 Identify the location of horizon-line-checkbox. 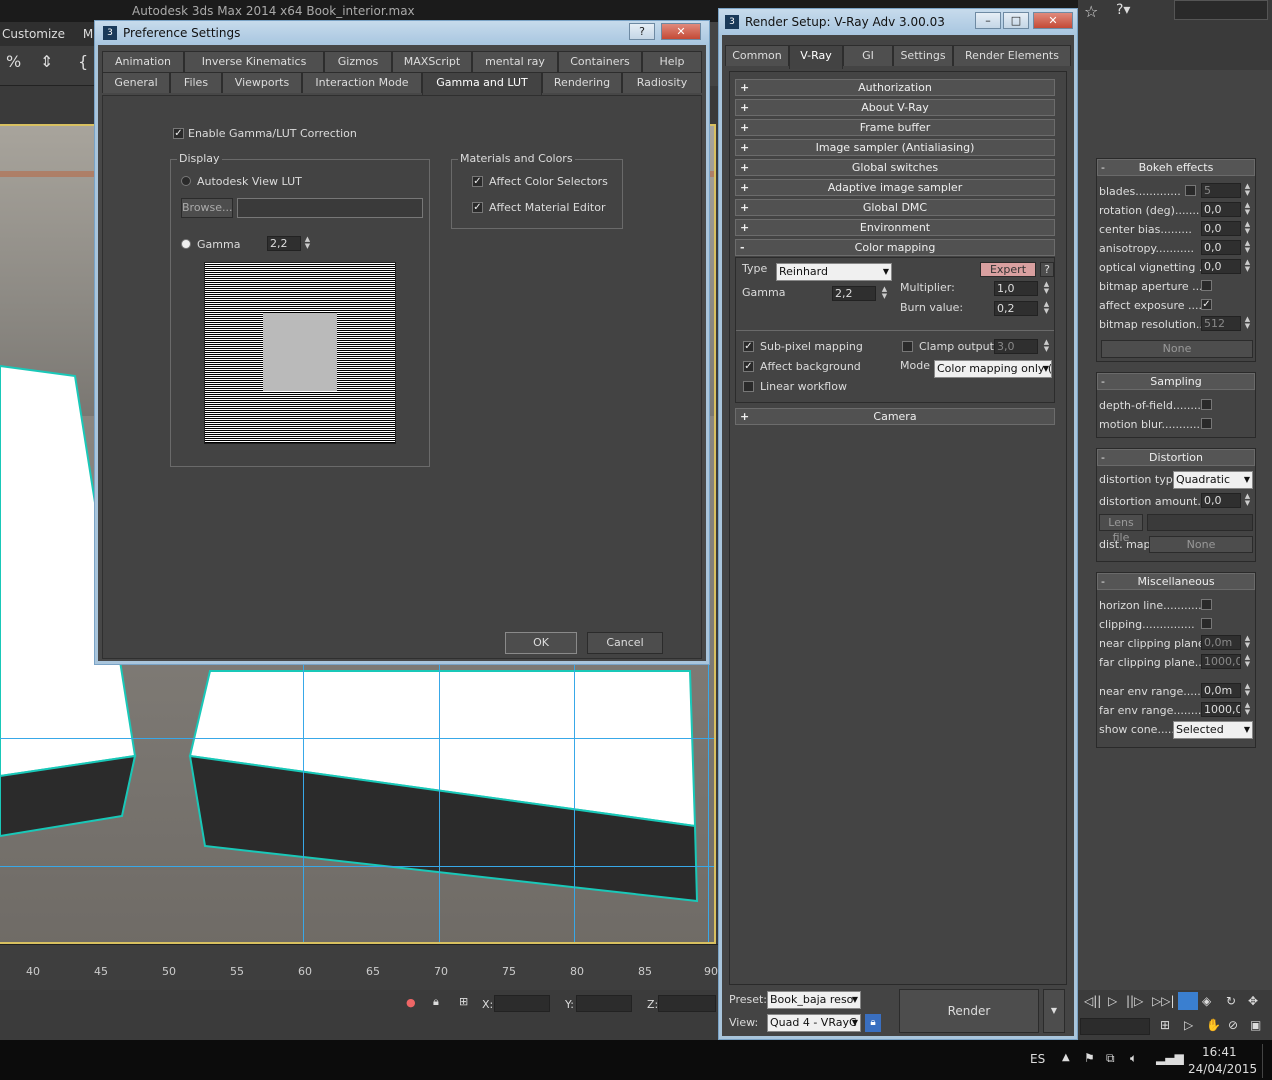
(1206, 604).